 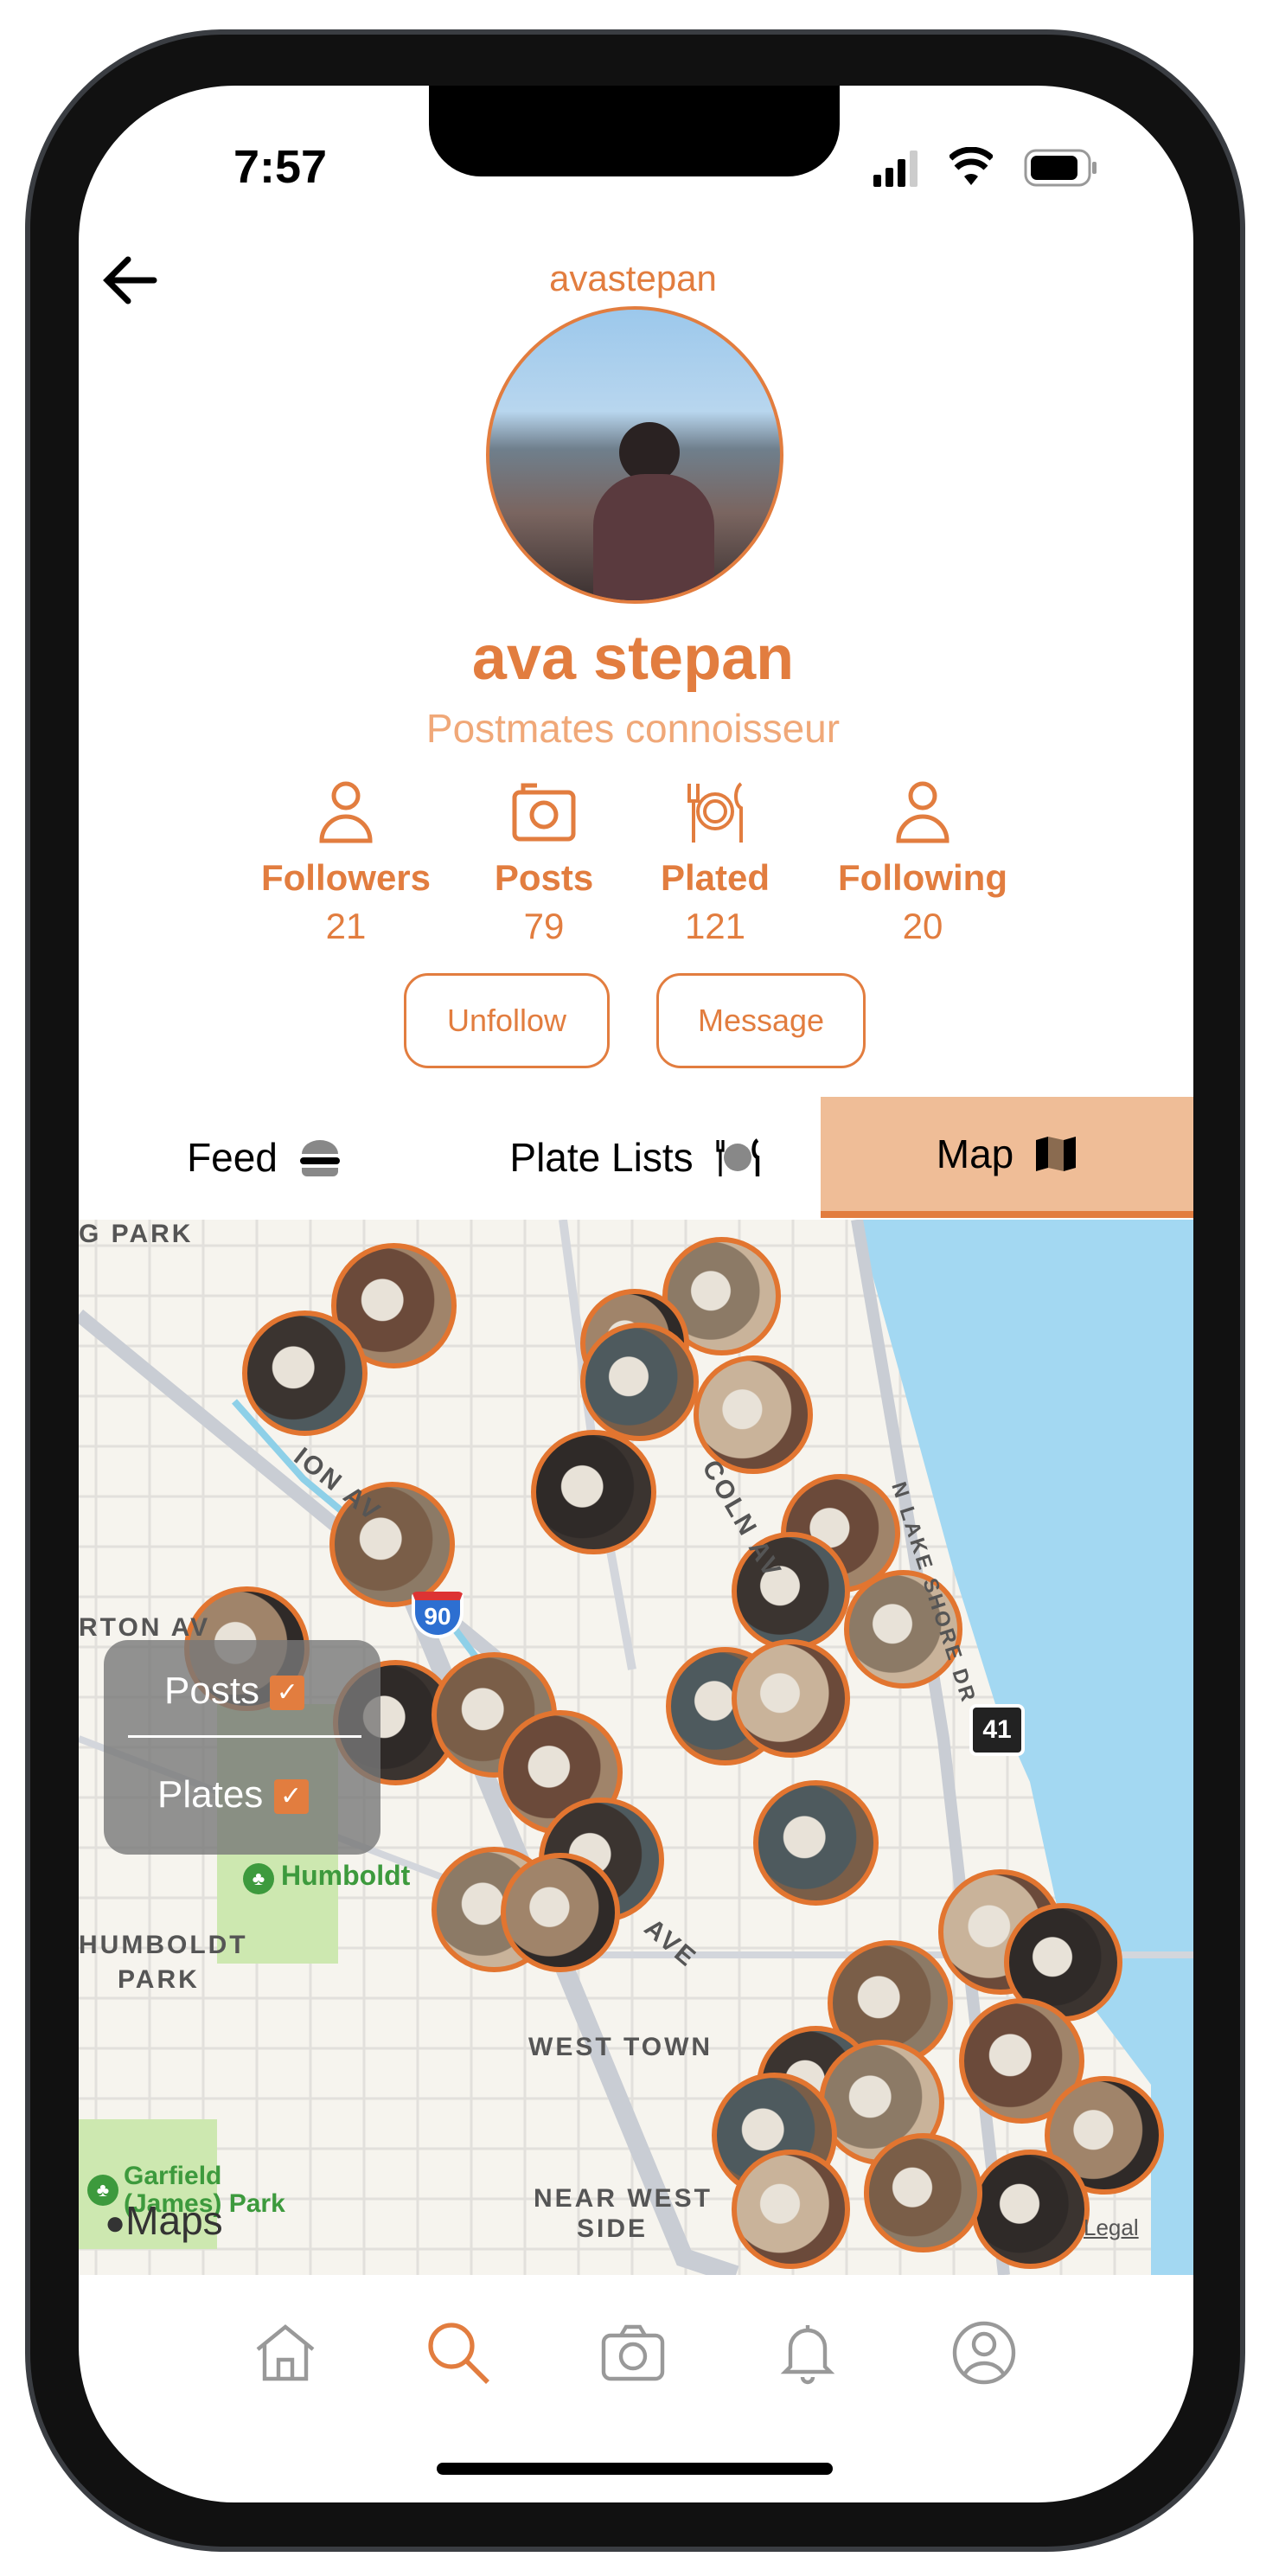 I want to click on map-label: Humboldt, so click(x=346, y=1876).